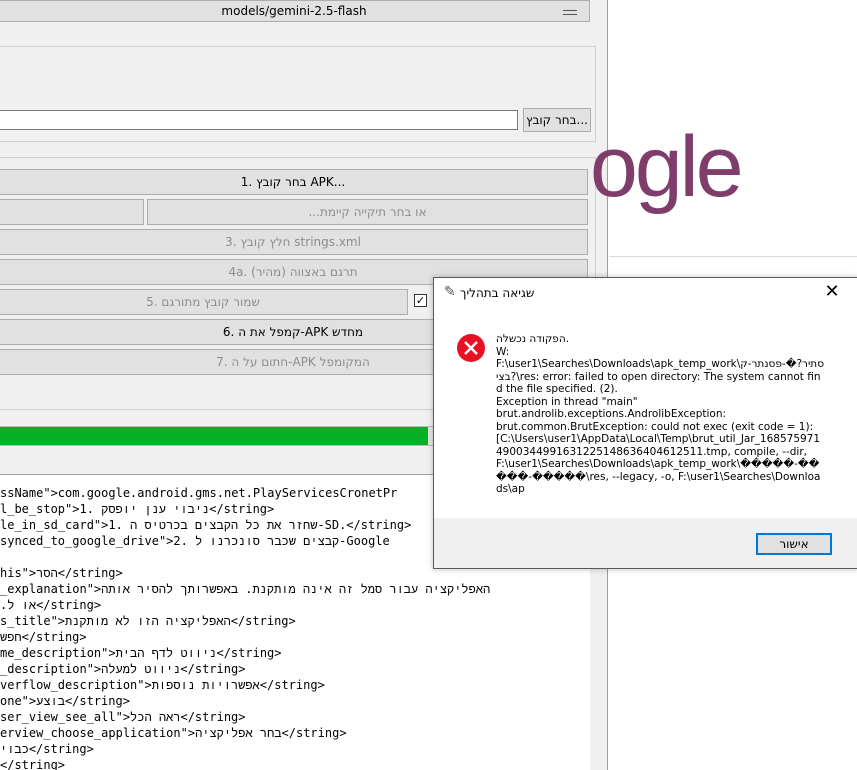  I want to click on save-translated-button: 5. שמור קובץ מתורגם, so click(204, 302).